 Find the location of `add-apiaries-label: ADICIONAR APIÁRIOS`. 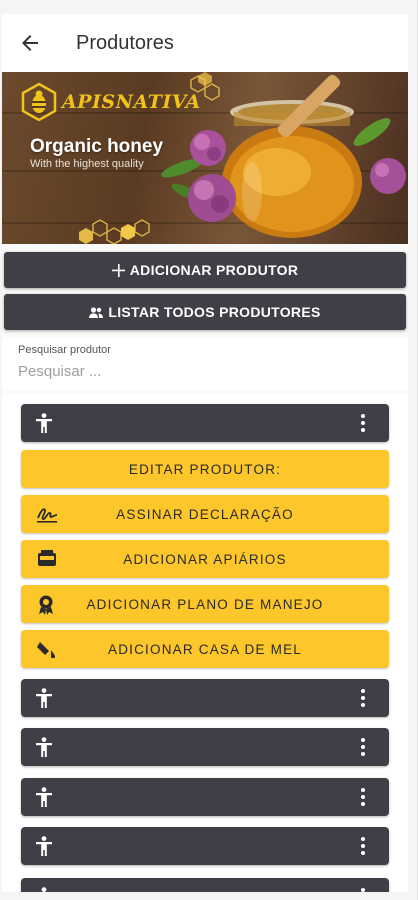

add-apiaries-label: ADICIONAR APIÁRIOS is located at coordinates (205, 559).